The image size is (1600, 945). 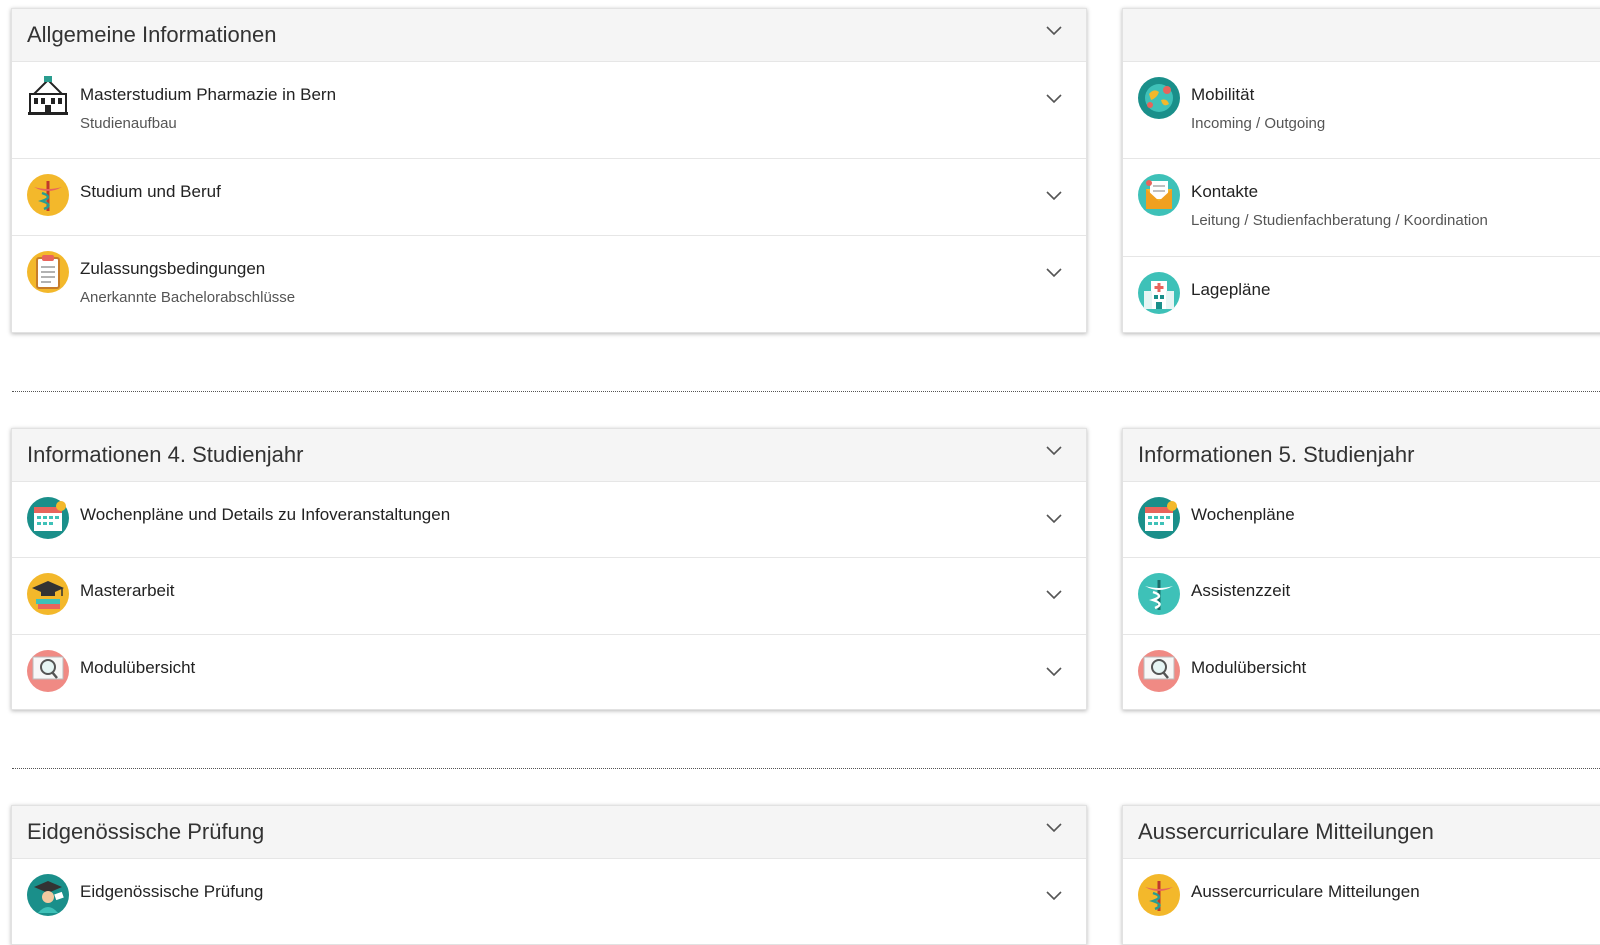 What do you see at coordinates (48, 96) in the screenshot?
I see `building-icon` at bounding box center [48, 96].